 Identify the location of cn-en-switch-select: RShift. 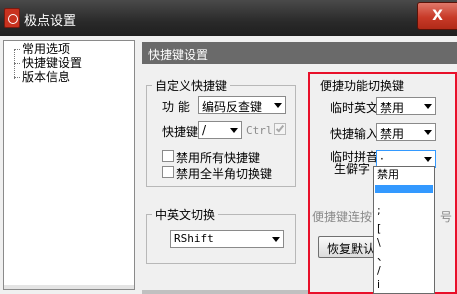
(227, 239).